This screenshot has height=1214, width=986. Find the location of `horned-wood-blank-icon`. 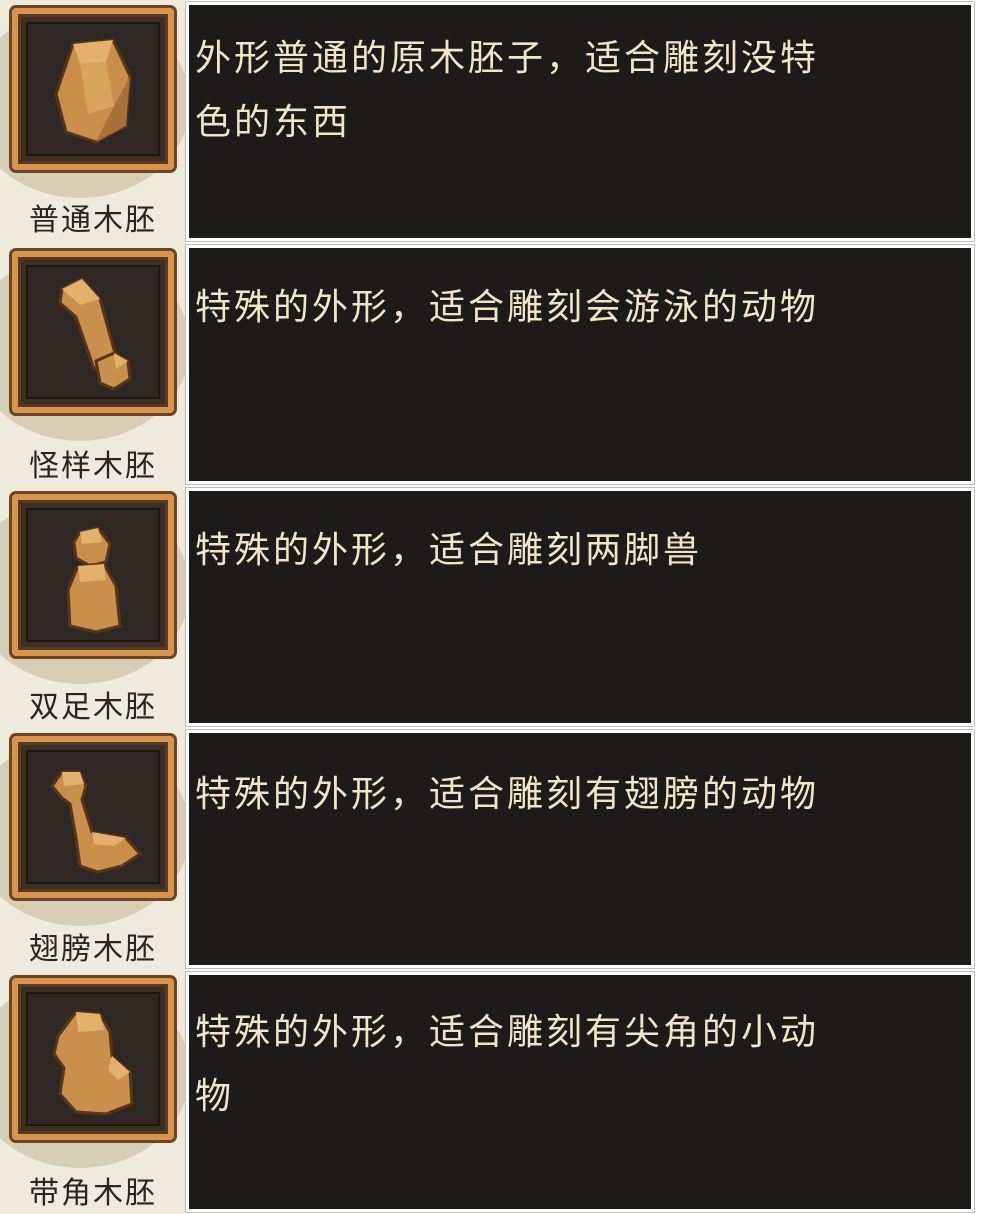

horned-wood-blank-icon is located at coordinates (93, 1063).